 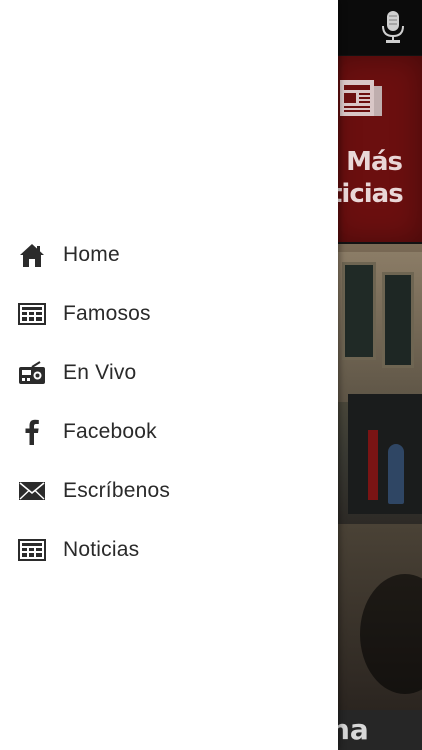 I want to click on more-news-label: Más ticias, so click(x=367, y=178).